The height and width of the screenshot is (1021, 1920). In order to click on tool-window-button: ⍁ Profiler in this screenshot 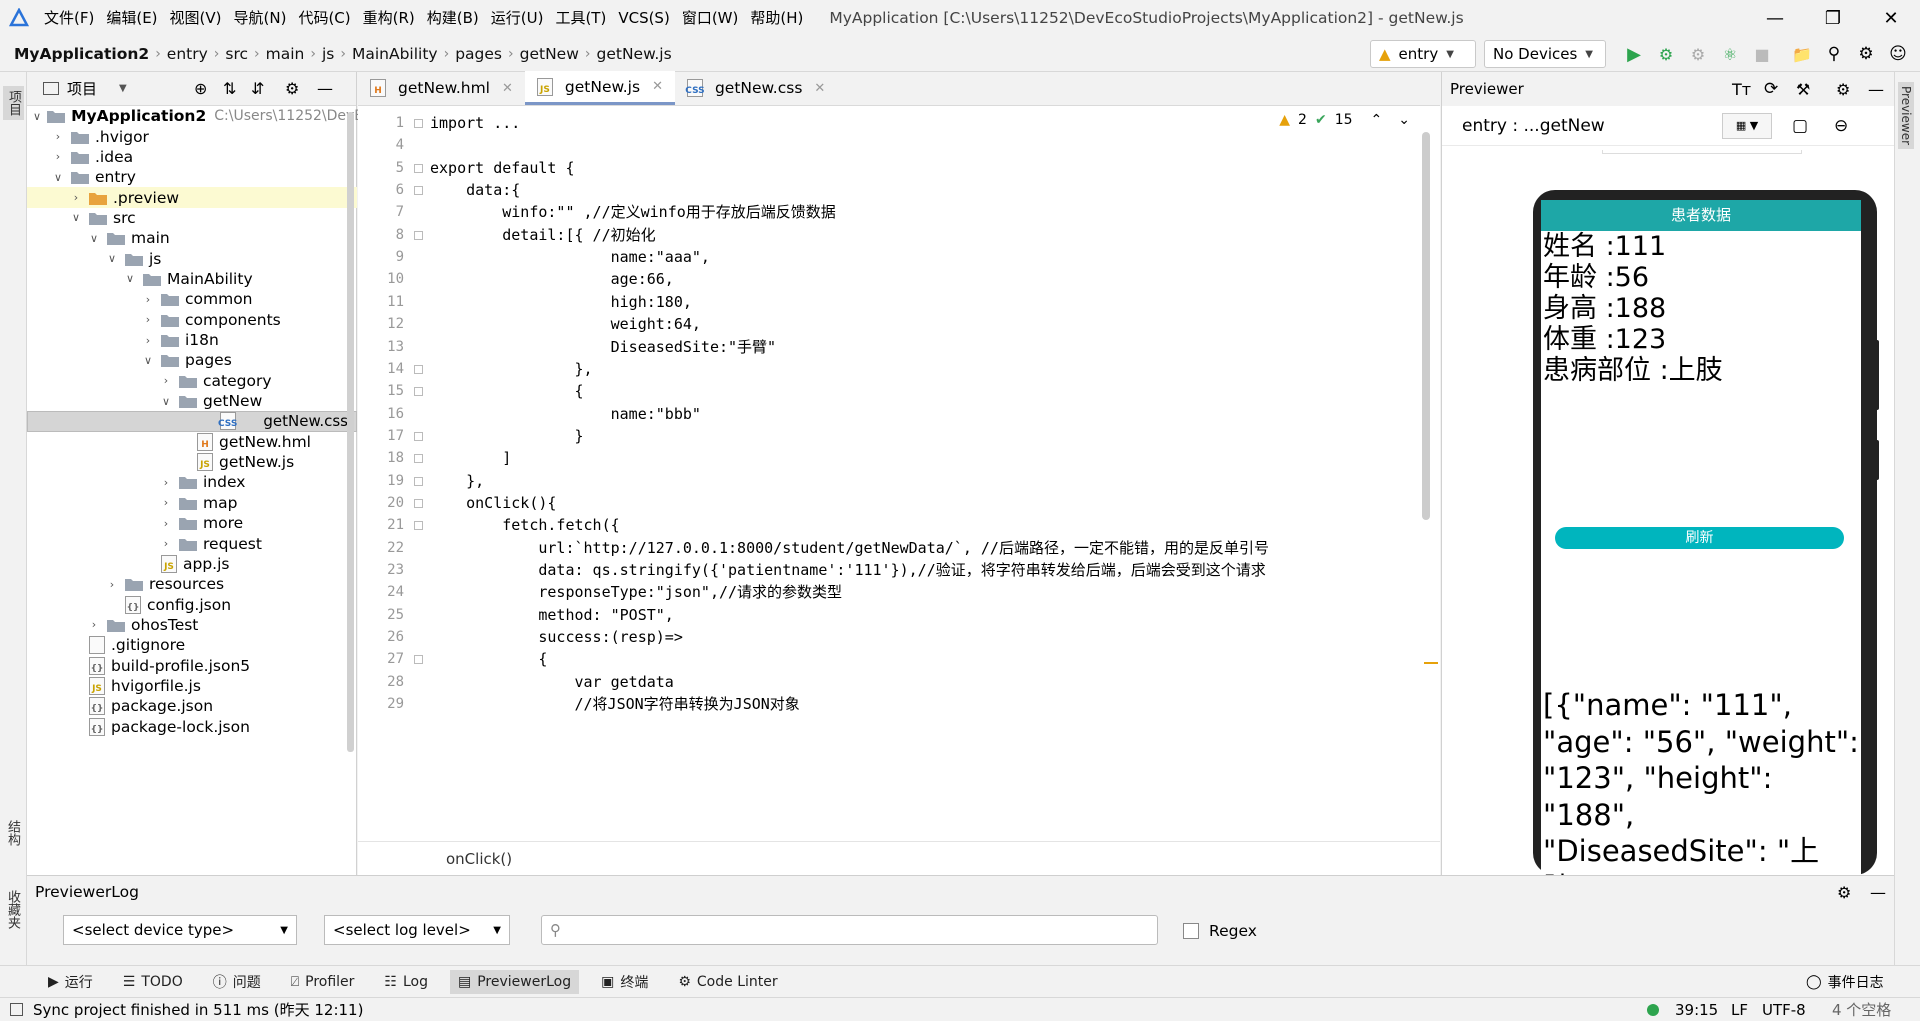, I will do `click(323, 982)`.